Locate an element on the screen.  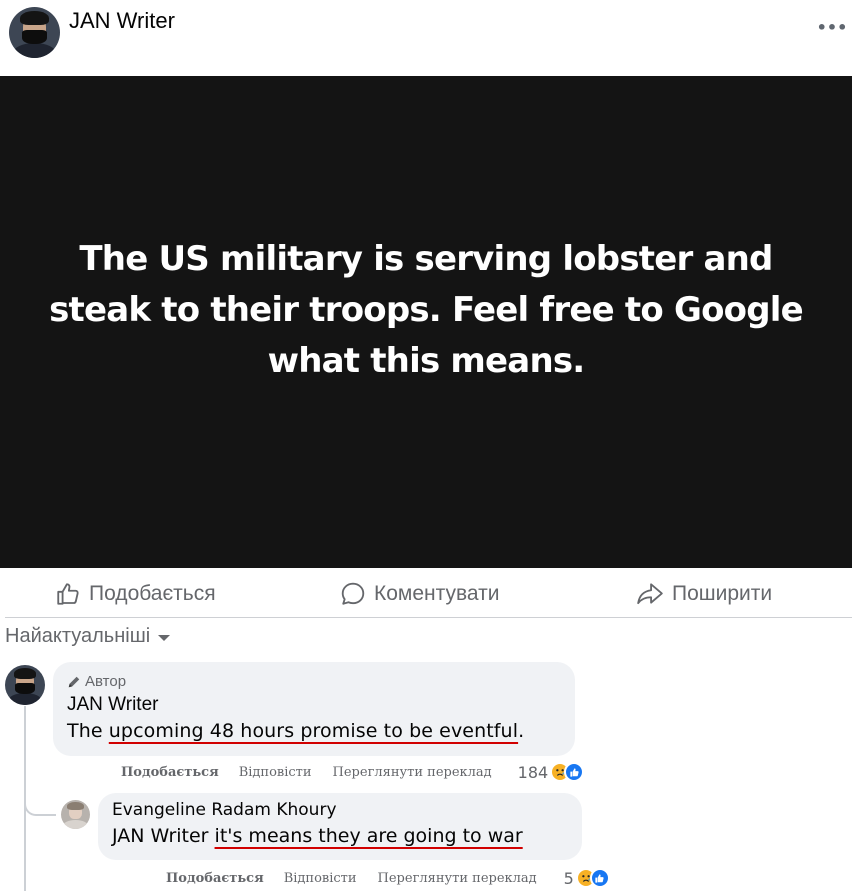
comment-like-link: Подобається is located at coordinates (170, 772).